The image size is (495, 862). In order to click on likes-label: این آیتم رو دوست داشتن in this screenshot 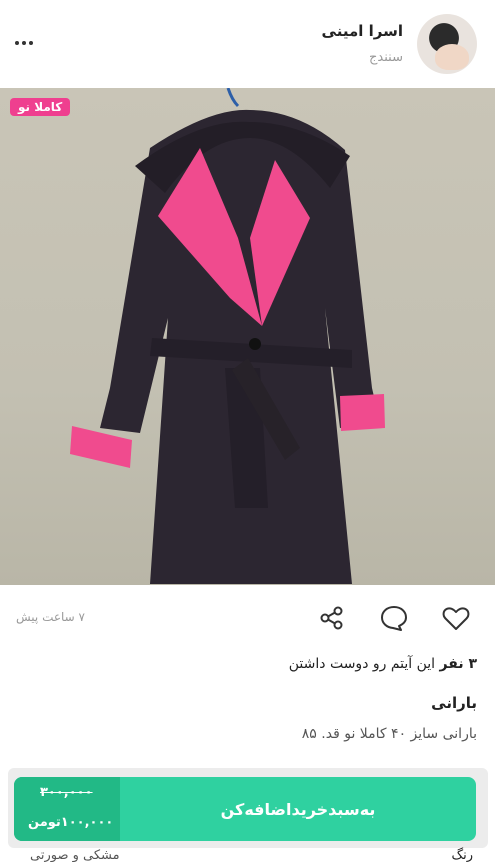, I will do `click(364, 664)`.